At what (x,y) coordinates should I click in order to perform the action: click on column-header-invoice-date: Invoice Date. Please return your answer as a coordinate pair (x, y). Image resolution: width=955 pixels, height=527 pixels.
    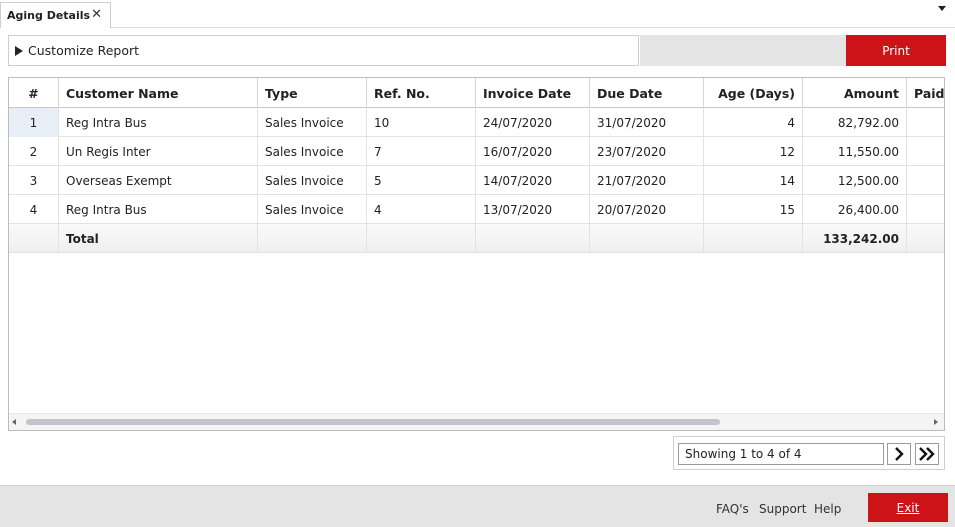
    Looking at the image, I should click on (533, 93).